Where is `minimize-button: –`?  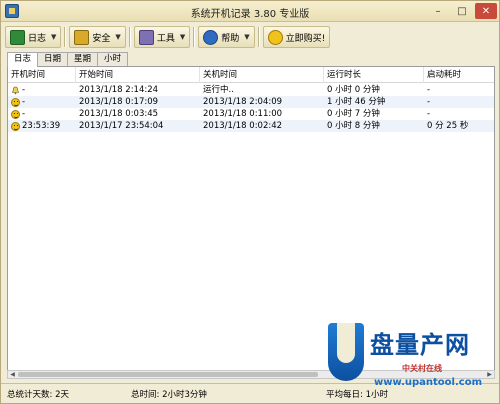
minimize-button: – is located at coordinates (438, 11).